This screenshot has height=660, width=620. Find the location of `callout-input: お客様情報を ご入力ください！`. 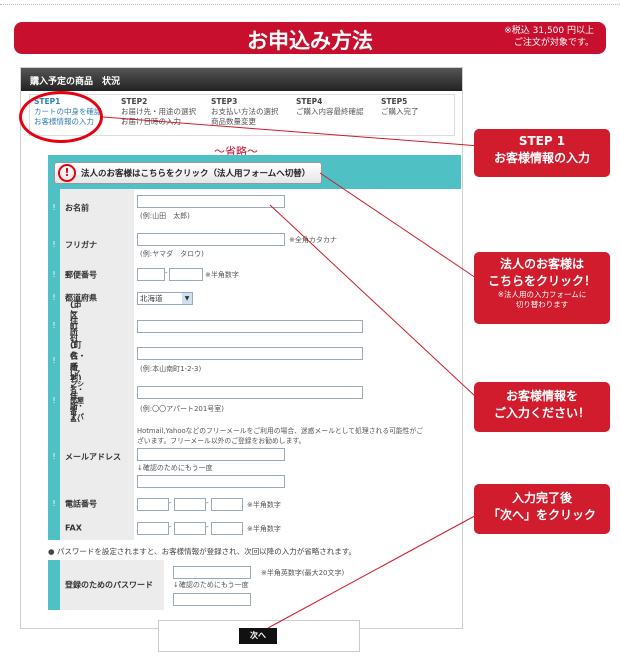

callout-input: お客様情報を ご入力ください！ is located at coordinates (542, 407).